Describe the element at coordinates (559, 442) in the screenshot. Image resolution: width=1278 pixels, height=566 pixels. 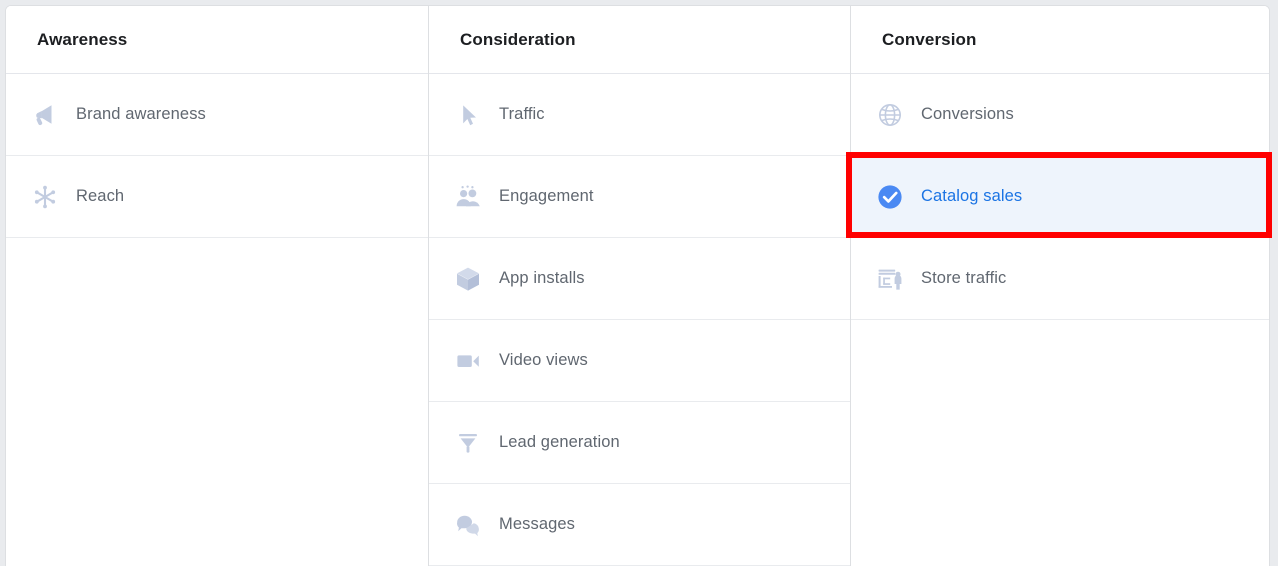
I see `objective-label: Lead generation` at that location.